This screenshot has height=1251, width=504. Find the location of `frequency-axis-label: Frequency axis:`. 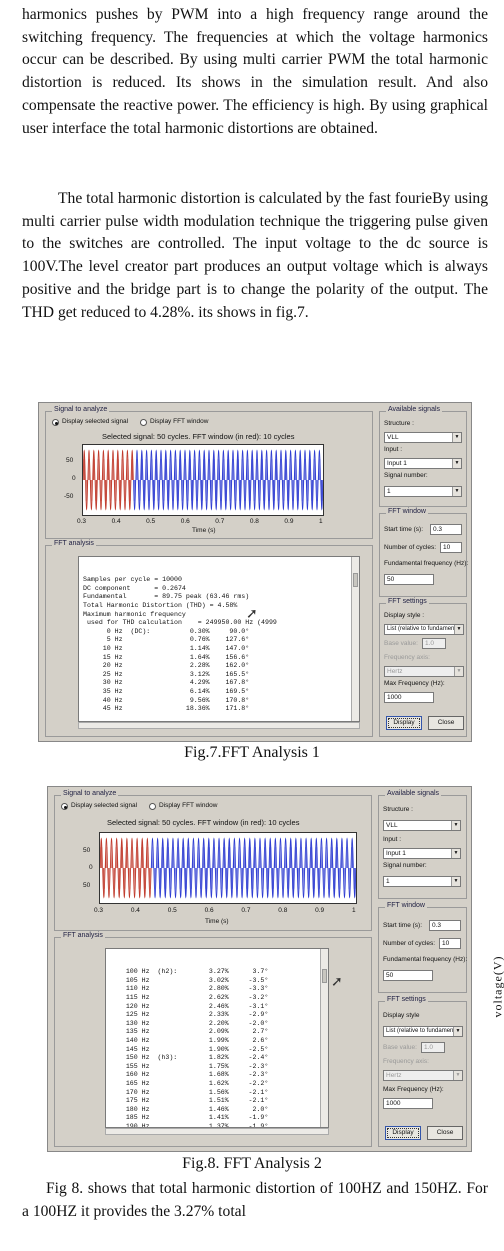

frequency-axis-label: Frequency axis: is located at coordinates (407, 657).